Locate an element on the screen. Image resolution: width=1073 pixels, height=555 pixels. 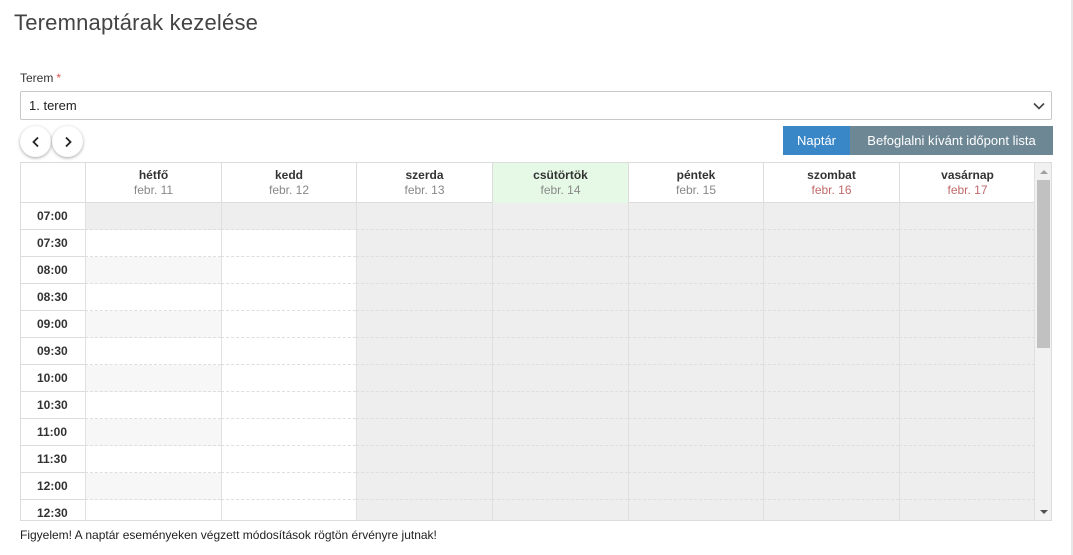
time-slot-row: 08:00 is located at coordinates (528, 270).